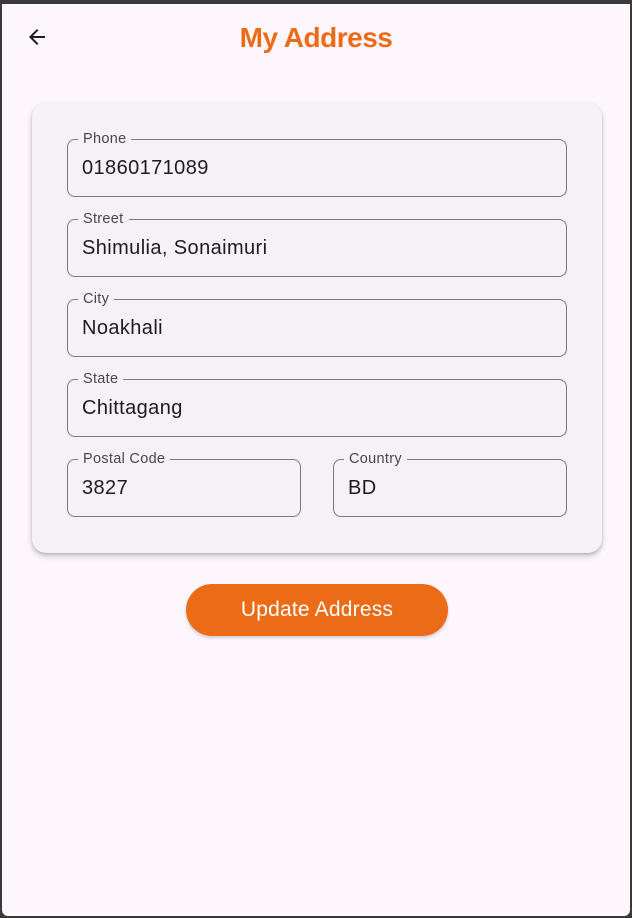 The width and height of the screenshot is (632, 918). What do you see at coordinates (124, 459) in the screenshot?
I see `postal-code-label: Postal Code` at bounding box center [124, 459].